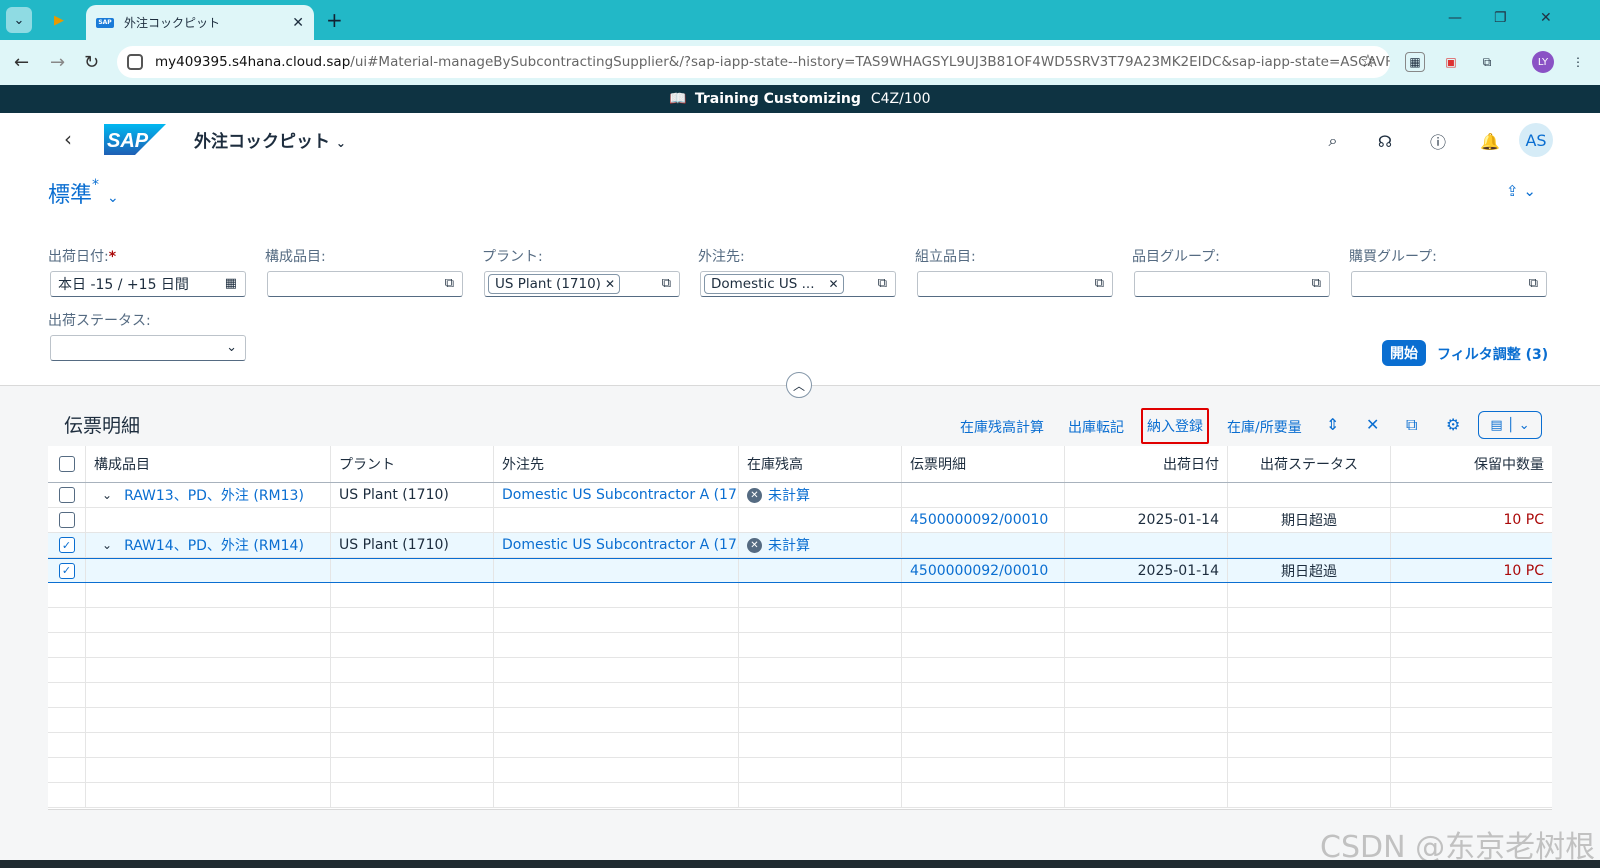 Image resolution: width=1600 pixels, height=868 pixels. I want to click on close-window-icon: ✕, so click(1546, 18).